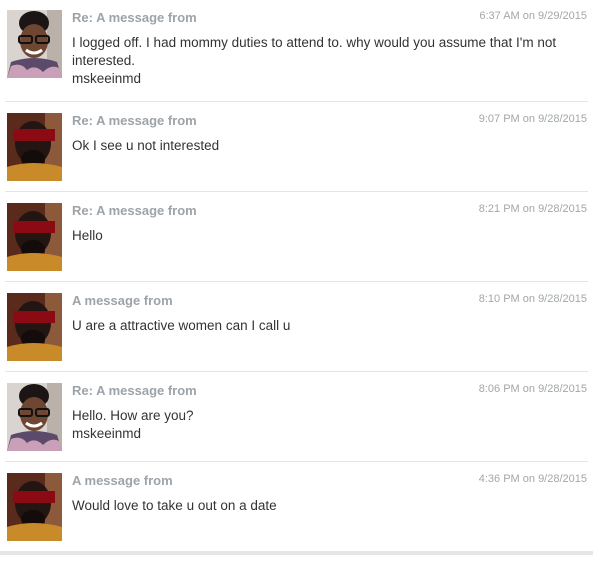  I want to click on message-body: U are a attractive women can I call u, so click(324, 326).